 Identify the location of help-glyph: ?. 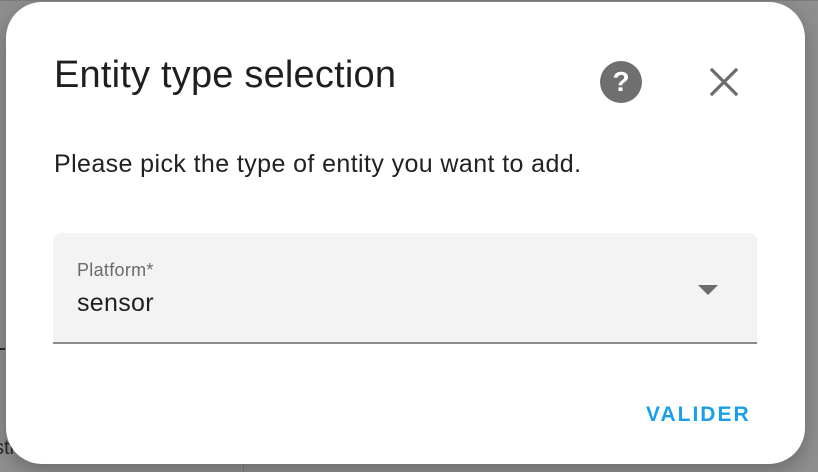
(621, 81).